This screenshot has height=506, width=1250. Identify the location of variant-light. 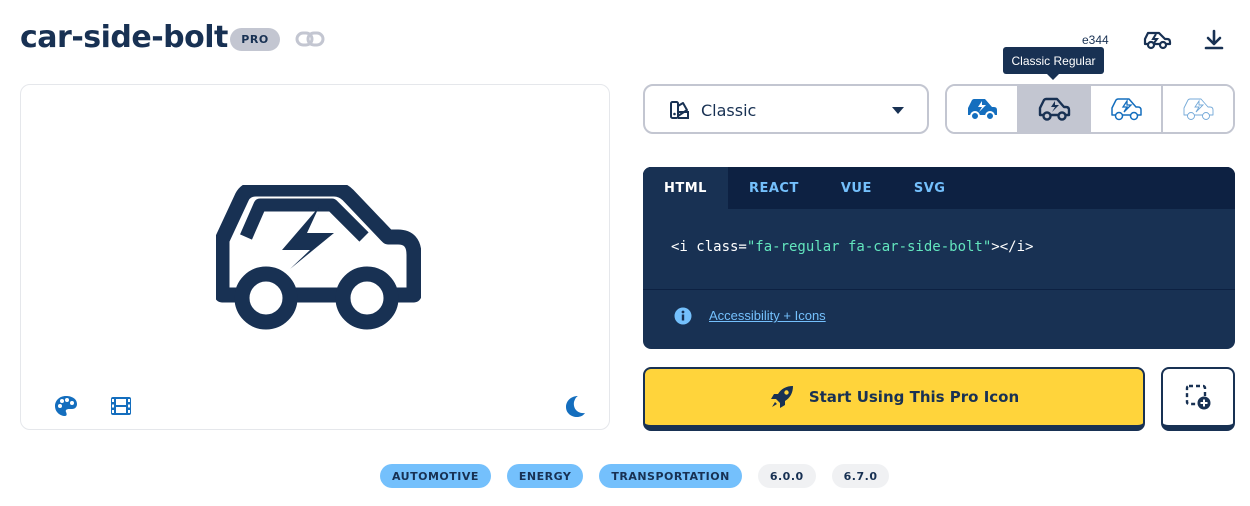
(1127, 109).